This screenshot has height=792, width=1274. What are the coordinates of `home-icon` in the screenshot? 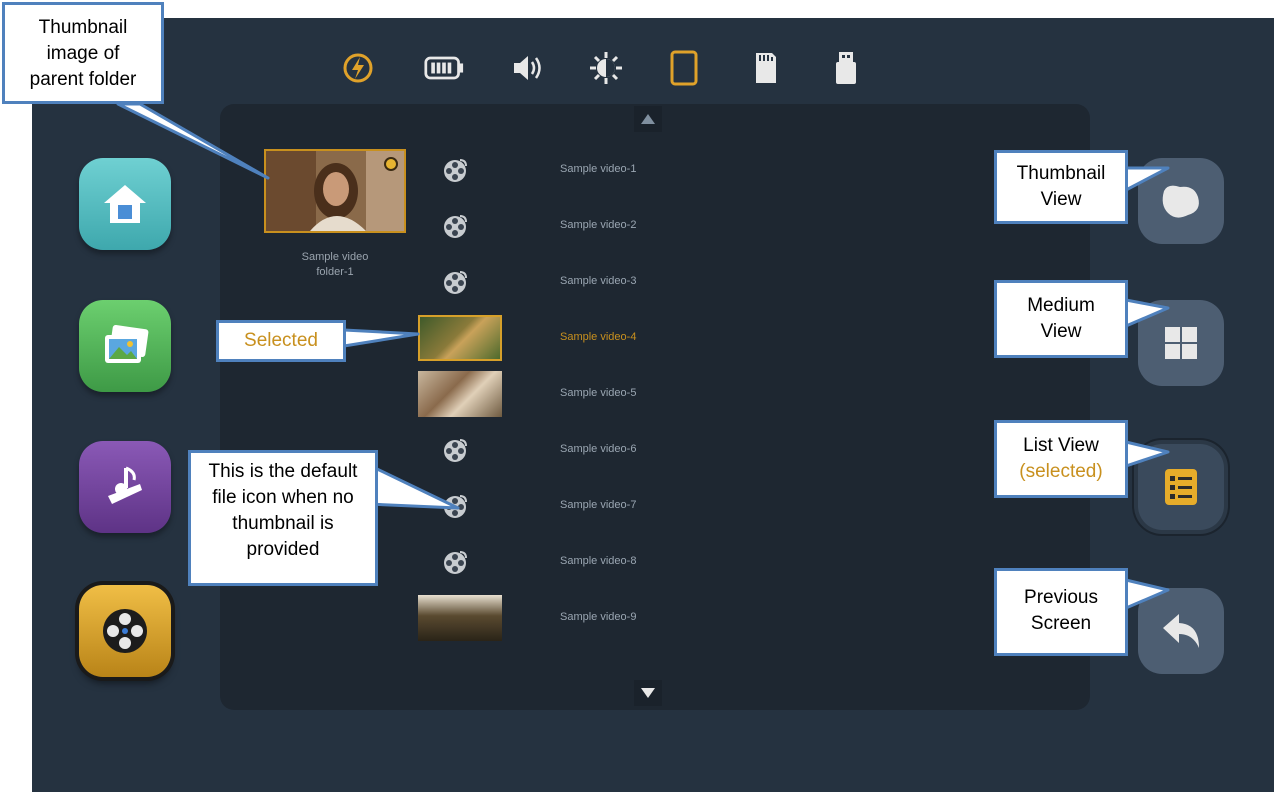 It's located at (125, 204).